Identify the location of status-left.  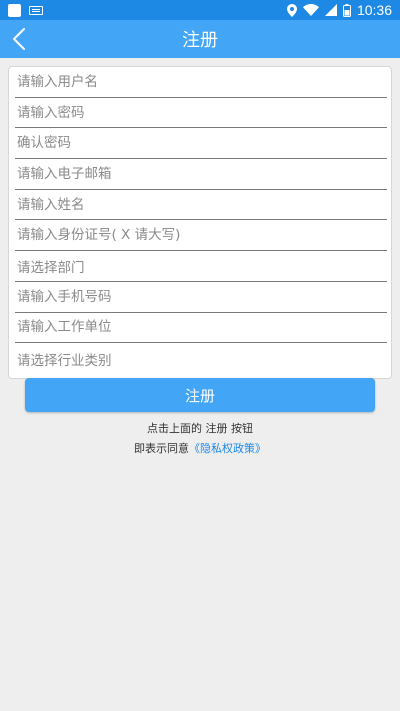
(25, 10).